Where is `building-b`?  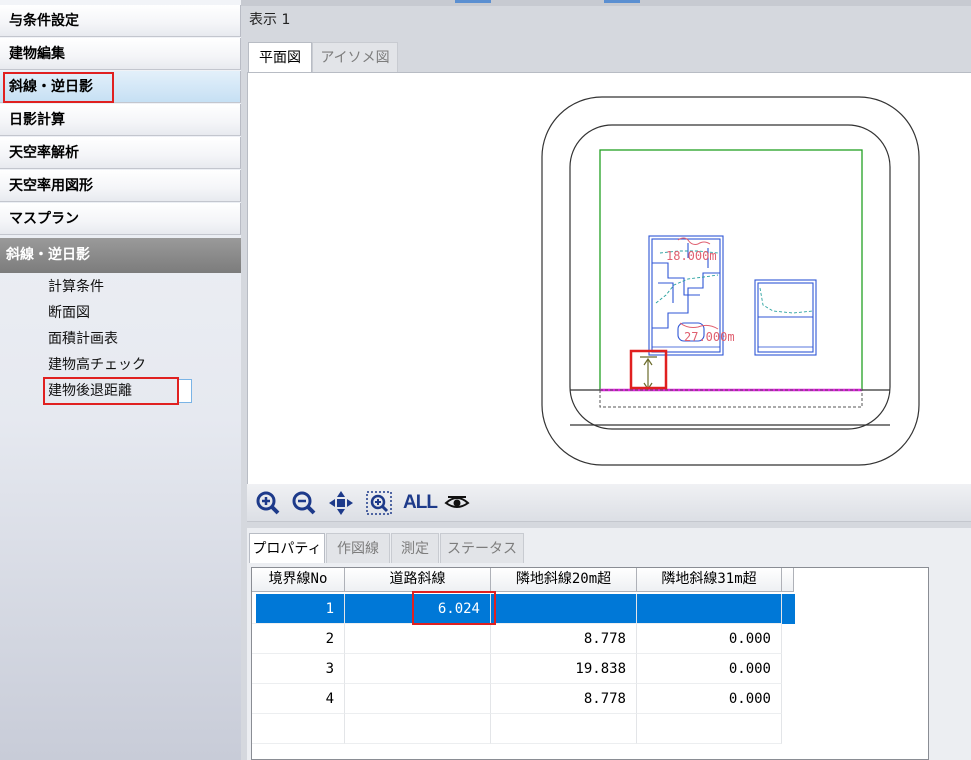 building-b is located at coordinates (785, 317).